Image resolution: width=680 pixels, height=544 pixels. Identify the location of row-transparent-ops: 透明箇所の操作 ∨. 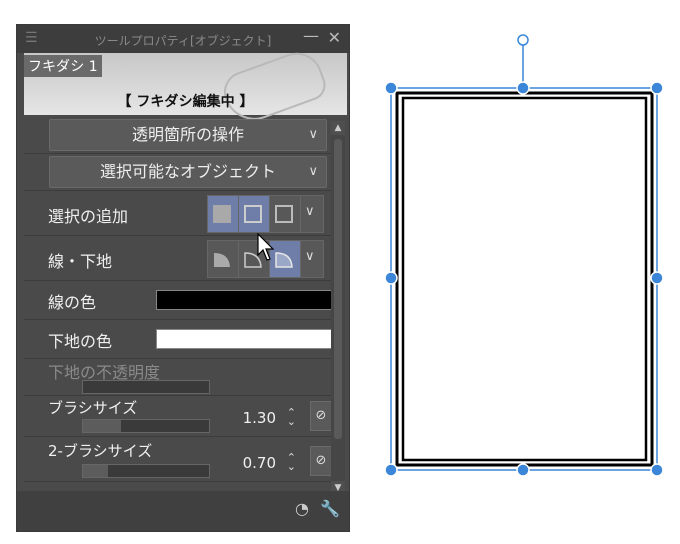
(182, 135).